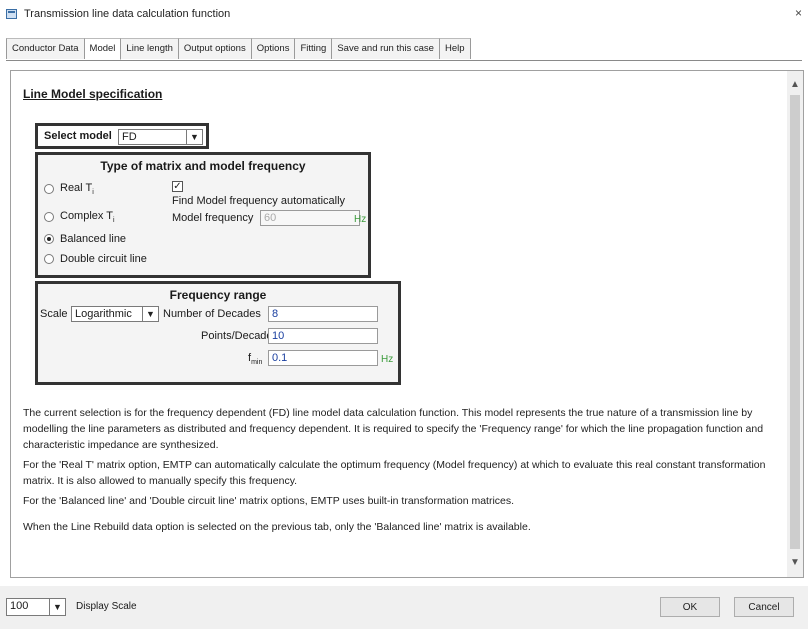  What do you see at coordinates (323, 358) in the screenshot?
I see `fmin-input: 0.1` at bounding box center [323, 358].